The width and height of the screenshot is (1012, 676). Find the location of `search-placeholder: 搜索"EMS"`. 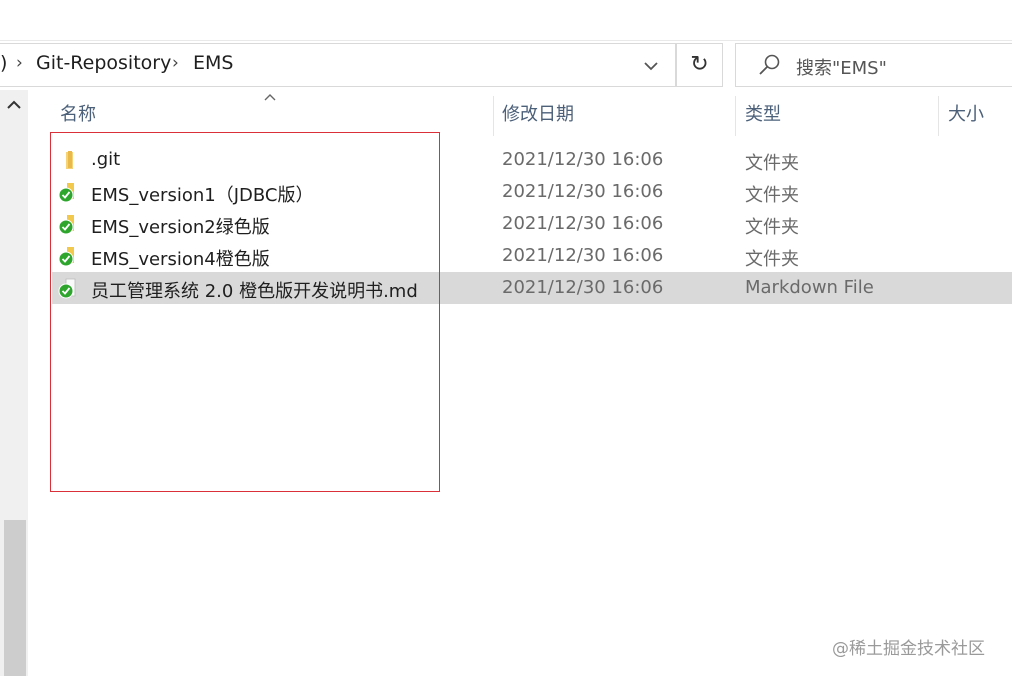

search-placeholder: 搜索"EMS" is located at coordinates (841, 68).